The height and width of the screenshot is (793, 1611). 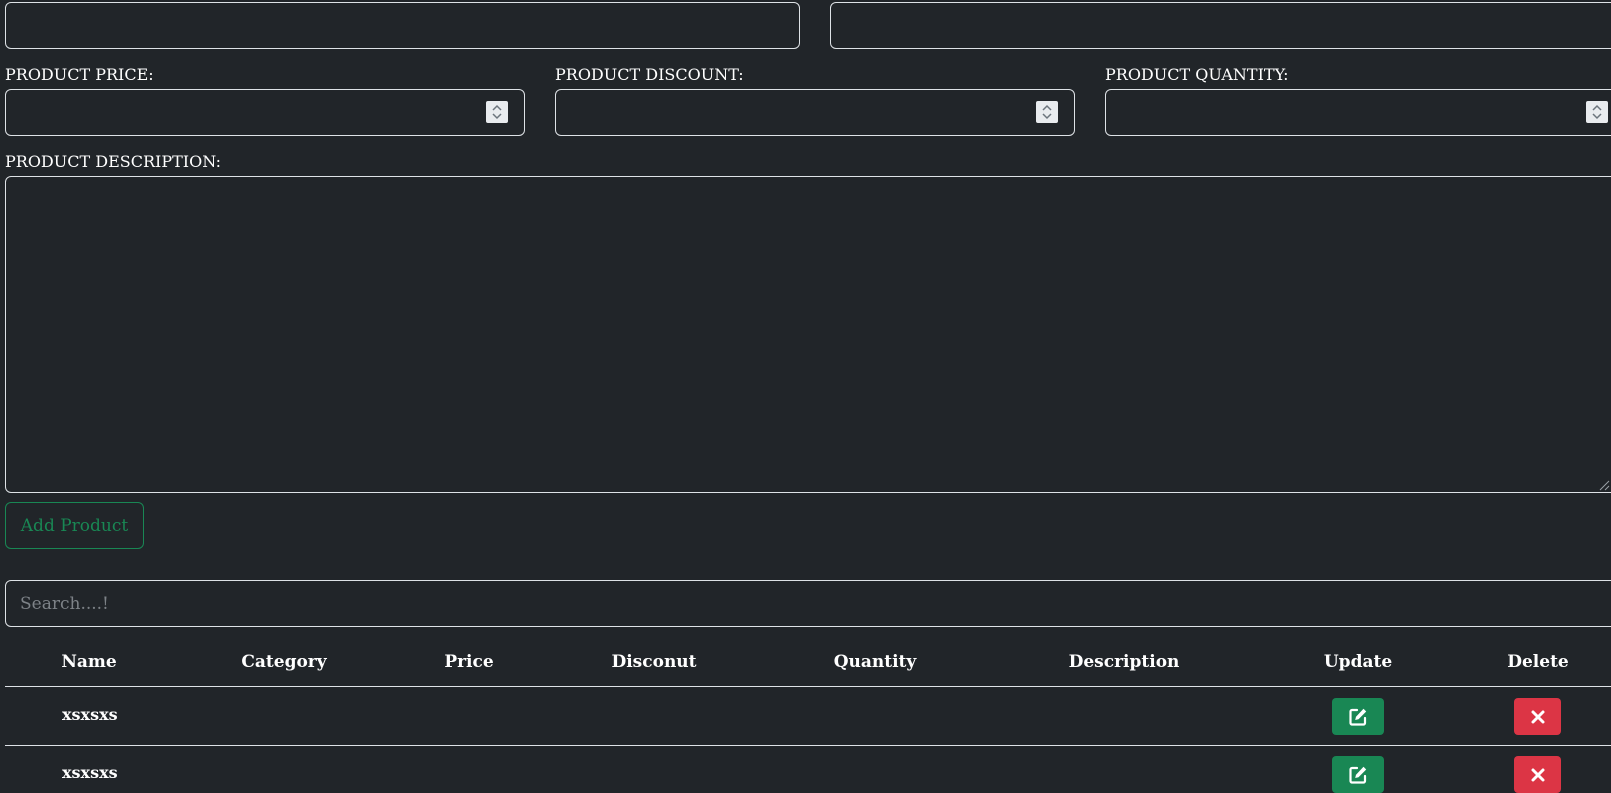 I want to click on quantity-input, so click(x=1358, y=112).